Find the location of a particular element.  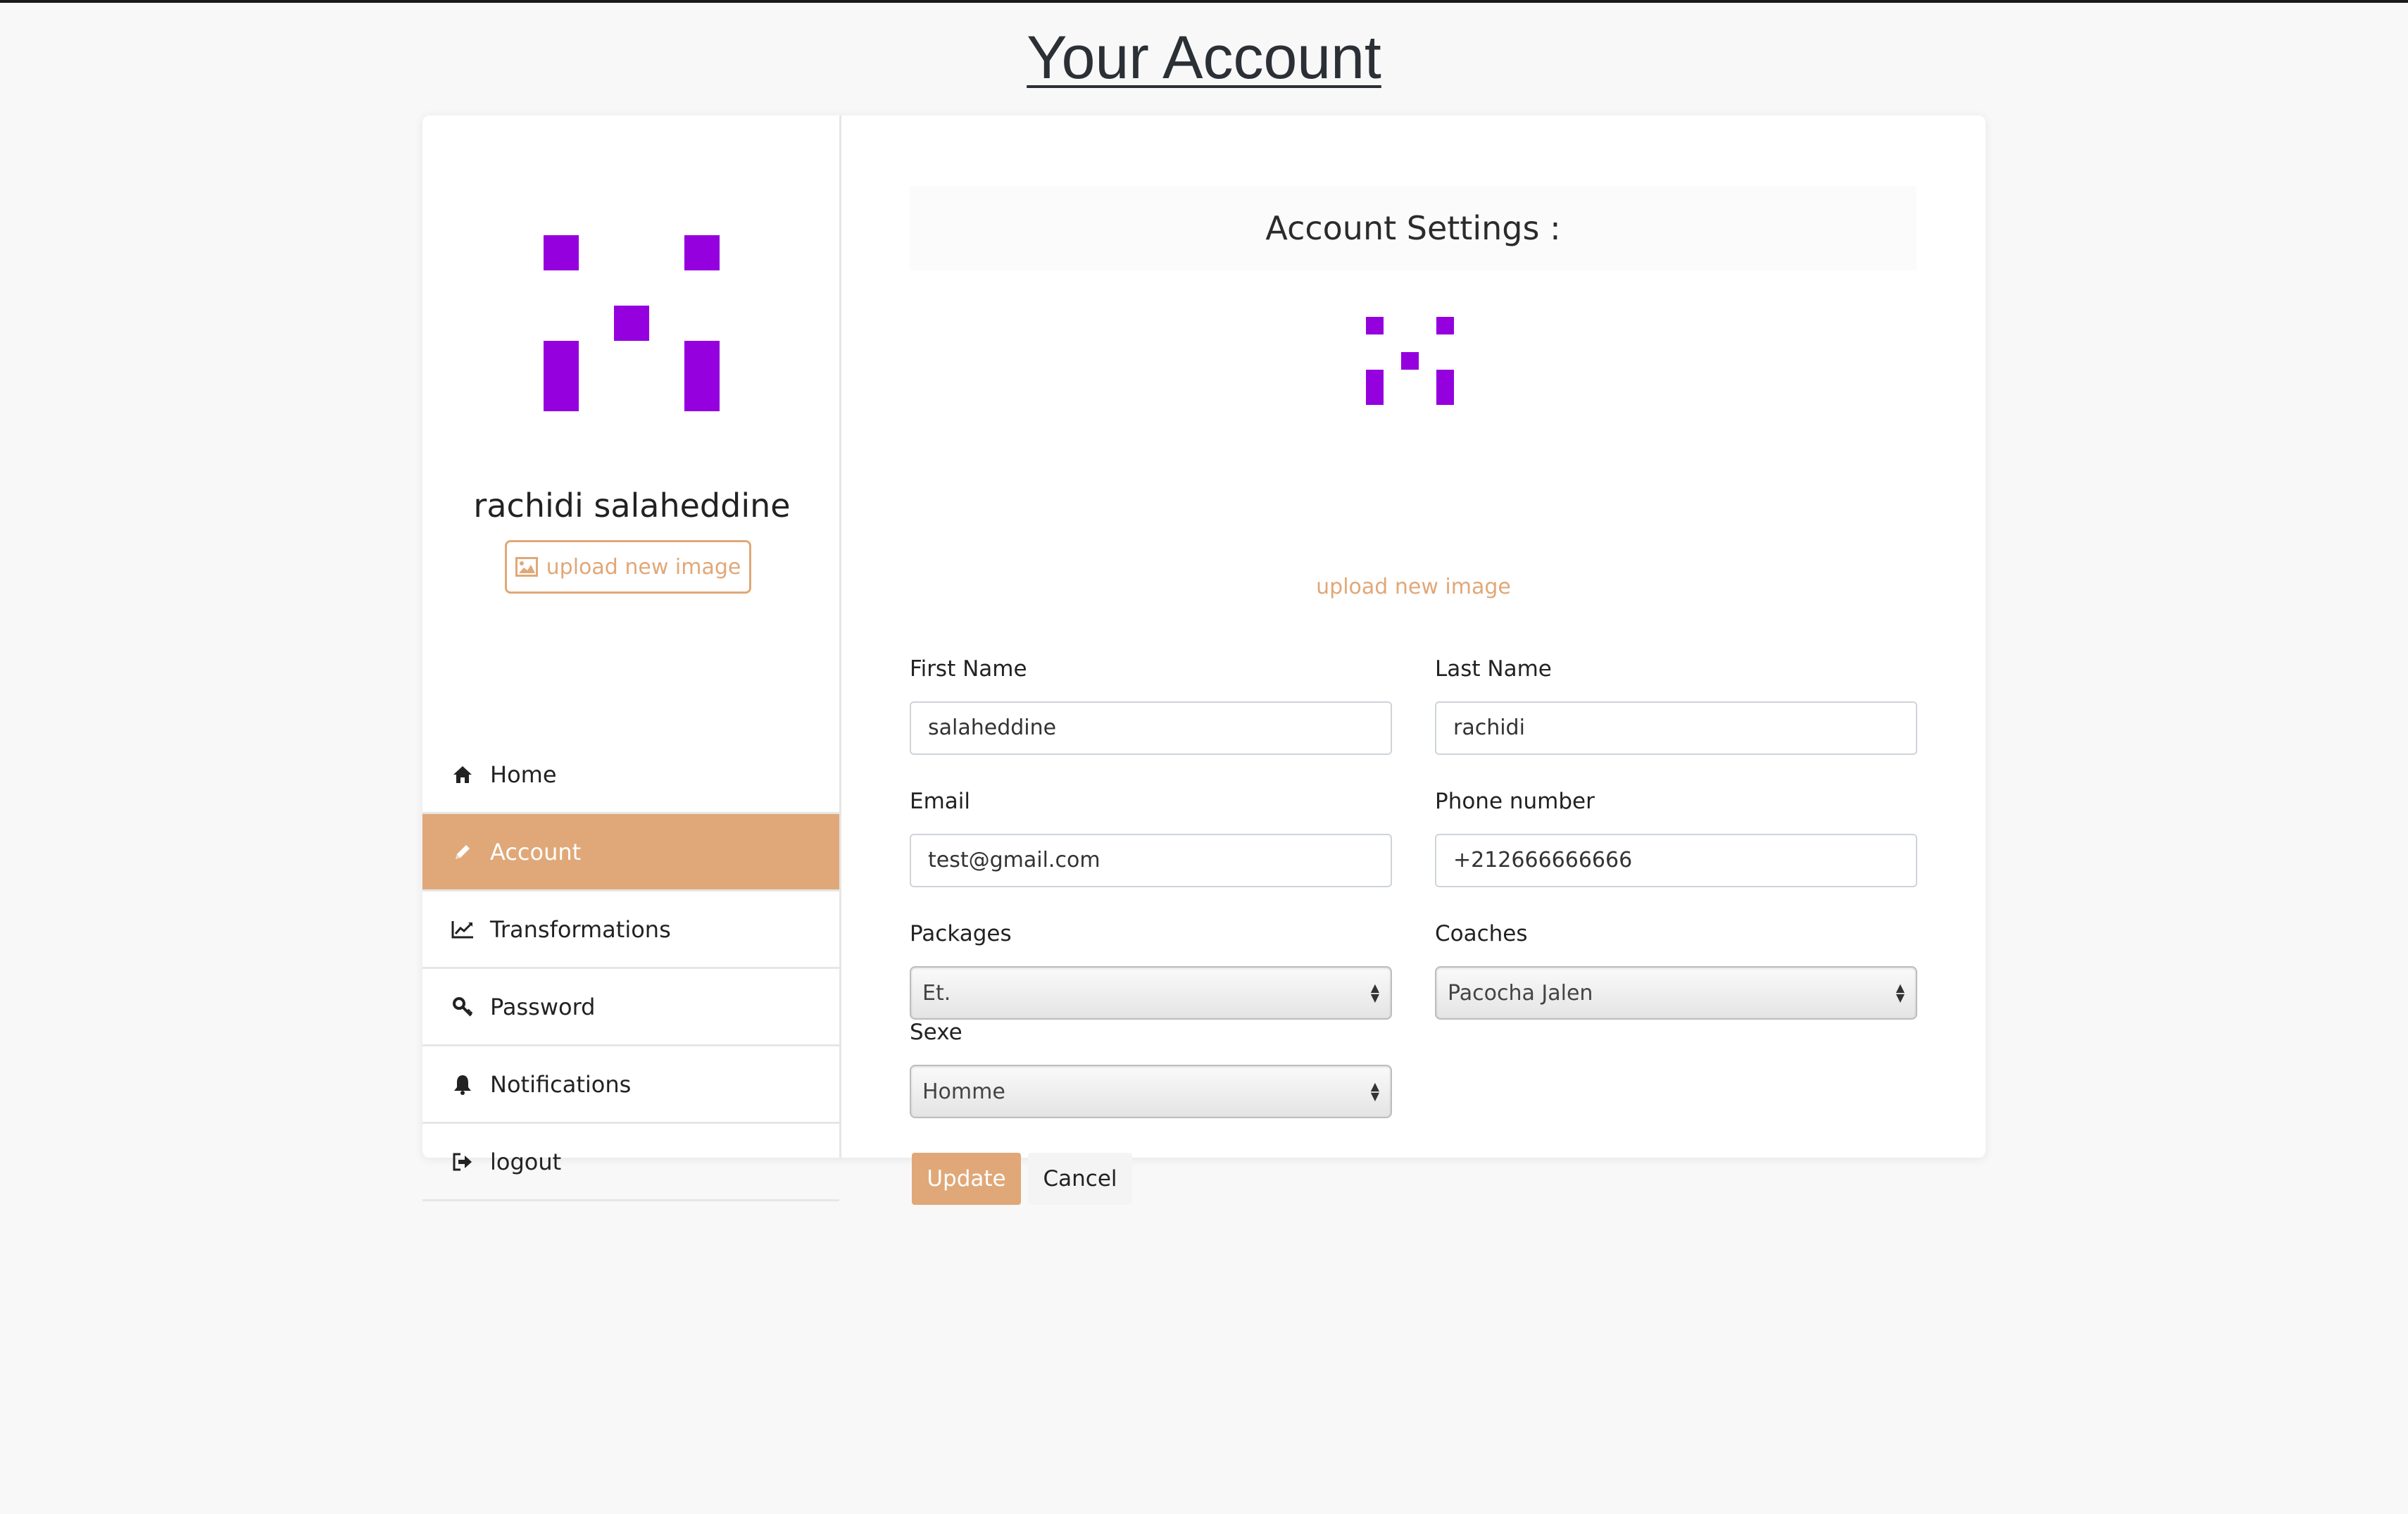

sidebar-item-logout: logout is located at coordinates (630, 1162).